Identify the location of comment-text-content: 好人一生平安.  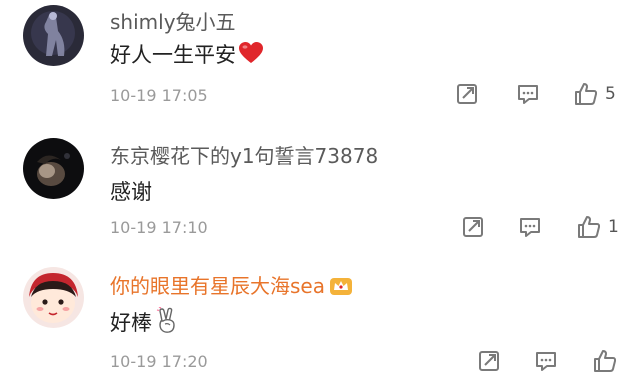
(173, 55).